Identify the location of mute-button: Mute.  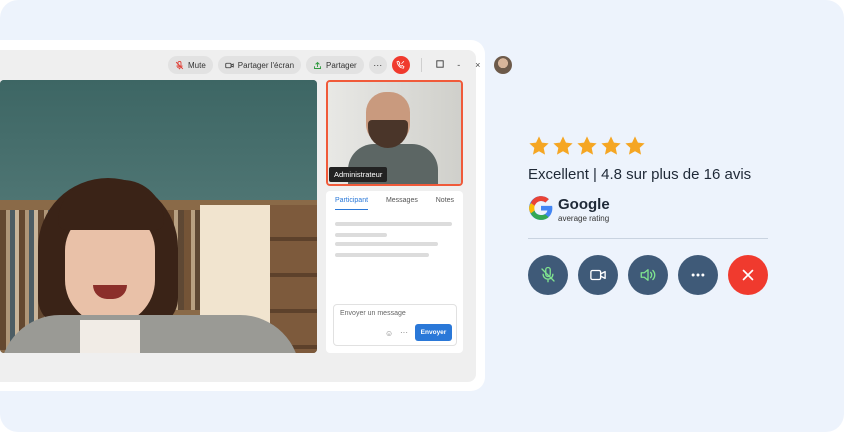
(190, 65).